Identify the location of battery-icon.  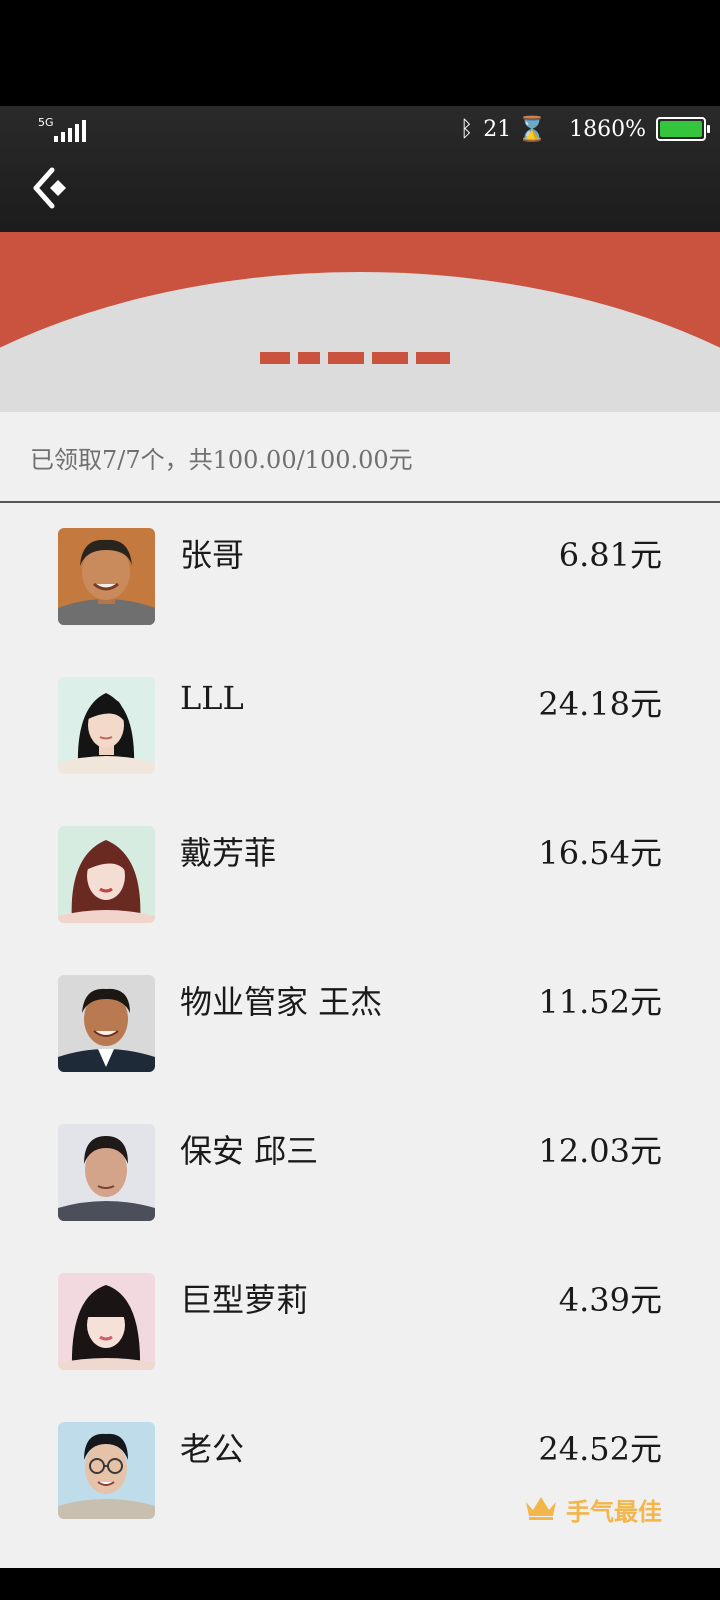
(683, 129).